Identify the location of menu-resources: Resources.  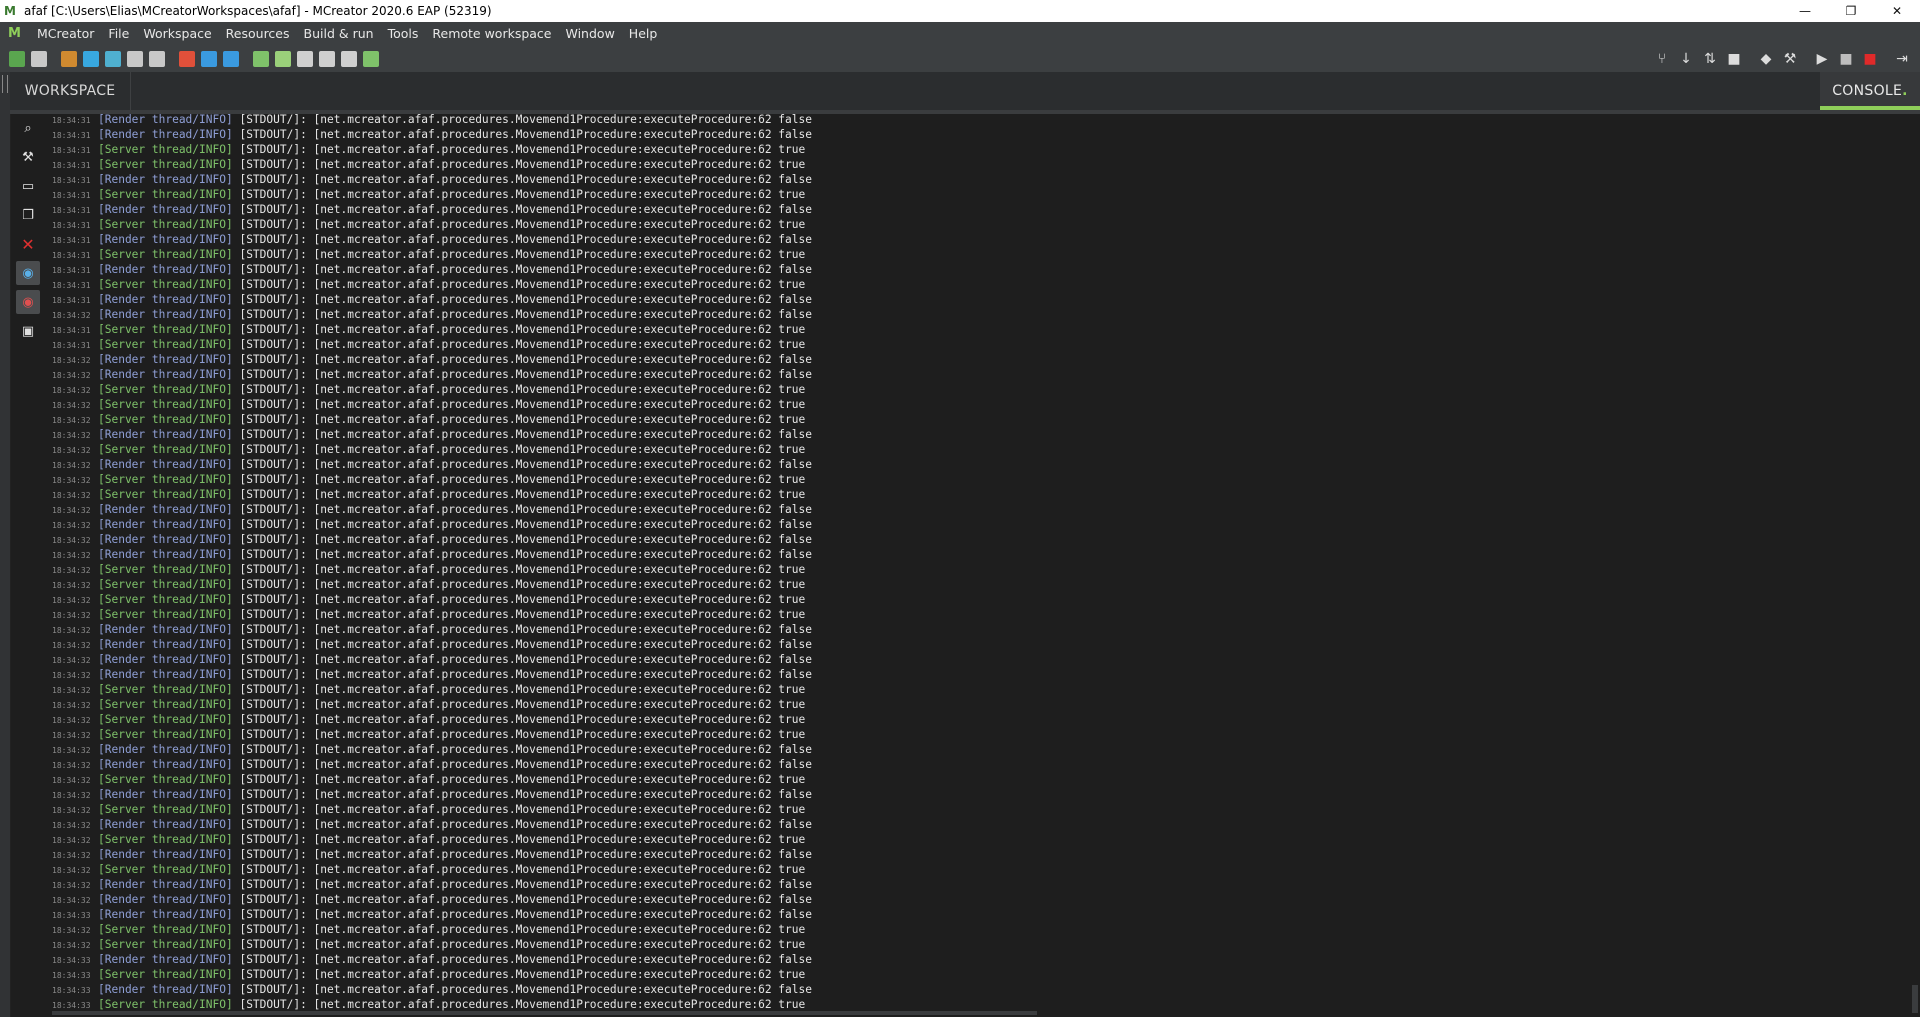
(258, 34).